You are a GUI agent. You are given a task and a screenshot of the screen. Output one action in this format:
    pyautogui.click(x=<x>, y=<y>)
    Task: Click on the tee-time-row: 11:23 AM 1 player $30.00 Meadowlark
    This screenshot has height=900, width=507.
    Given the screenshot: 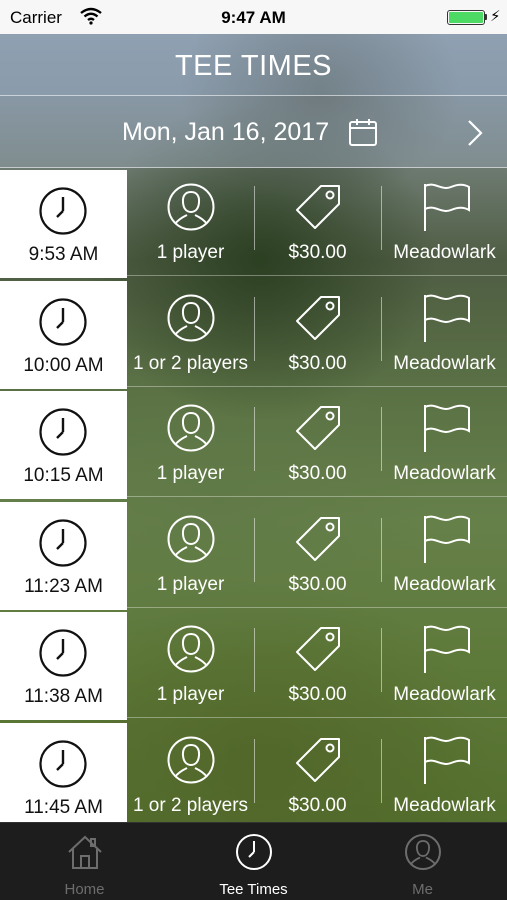 What is the action you would take?
    pyautogui.click(x=253, y=555)
    